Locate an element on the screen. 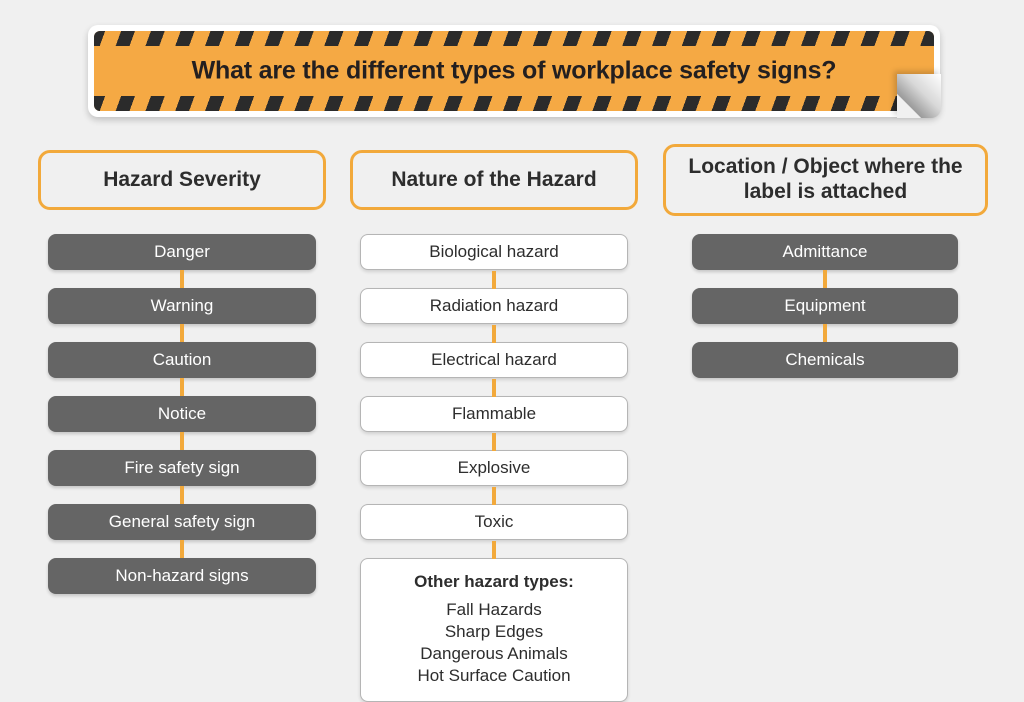 Image resolution: width=1024 pixels, height=702 pixels. node-notice: Notice is located at coordinates (182, 414).